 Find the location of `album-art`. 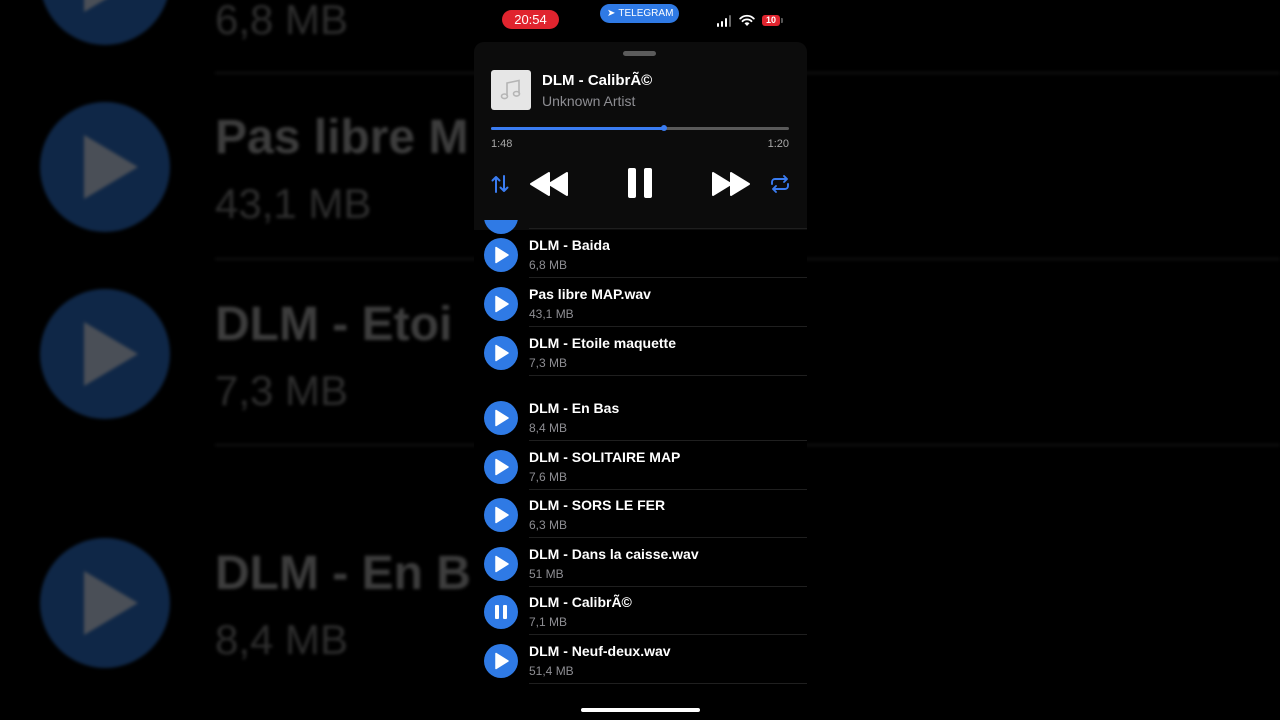

album-art is located at coordinates (511, 90).